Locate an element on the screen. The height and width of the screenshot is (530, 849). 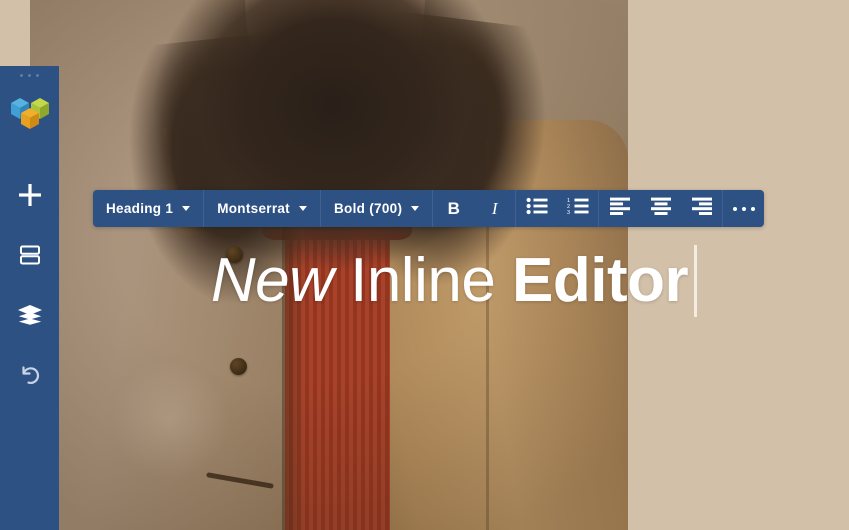
align-left-button is located at coordinates (619, 208).